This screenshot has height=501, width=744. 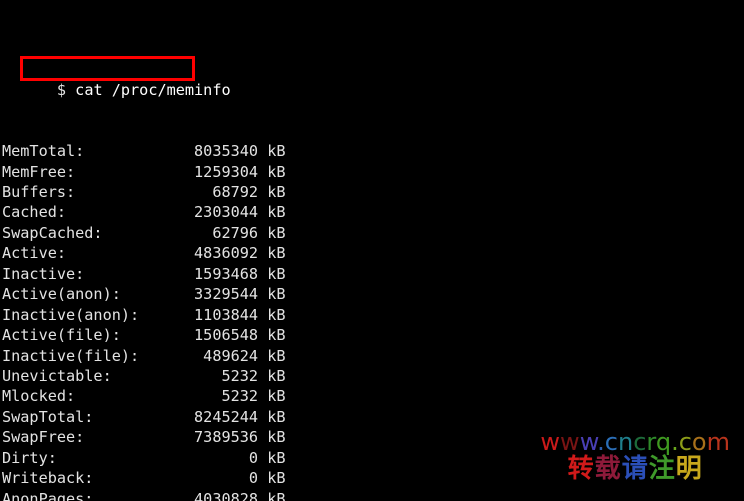 I want to click on command-highlight-box, so click(x=107, y=69).